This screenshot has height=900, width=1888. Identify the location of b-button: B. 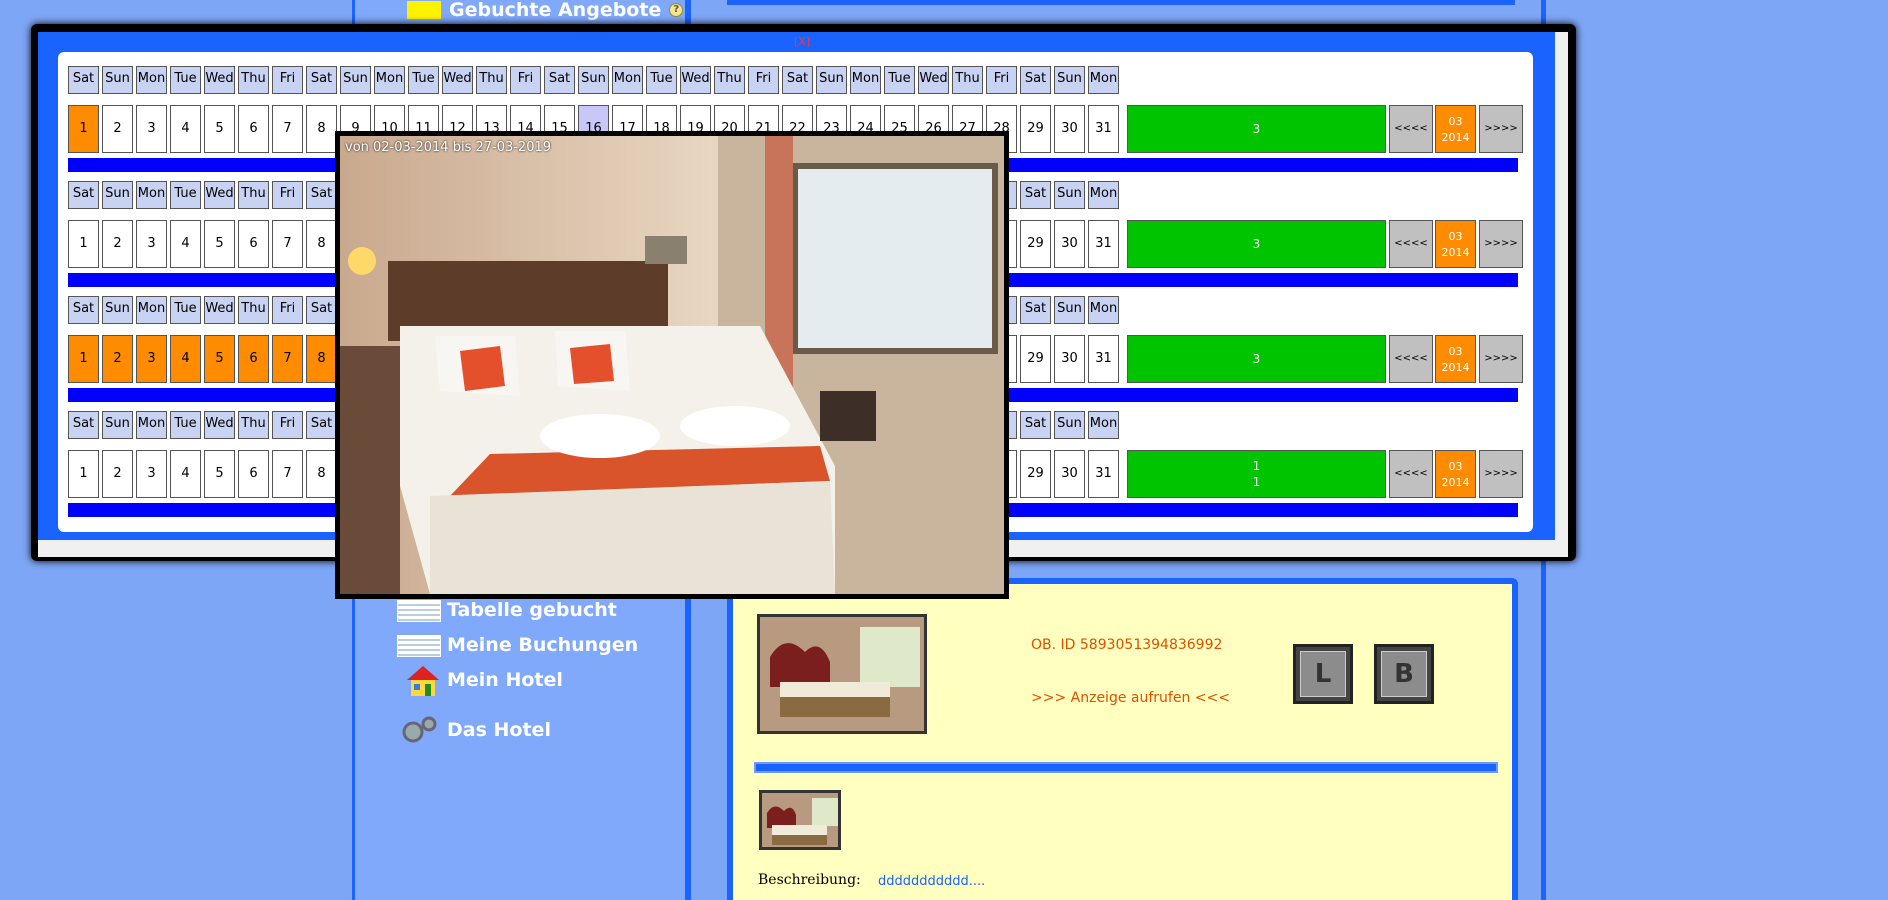
(1404, 674).